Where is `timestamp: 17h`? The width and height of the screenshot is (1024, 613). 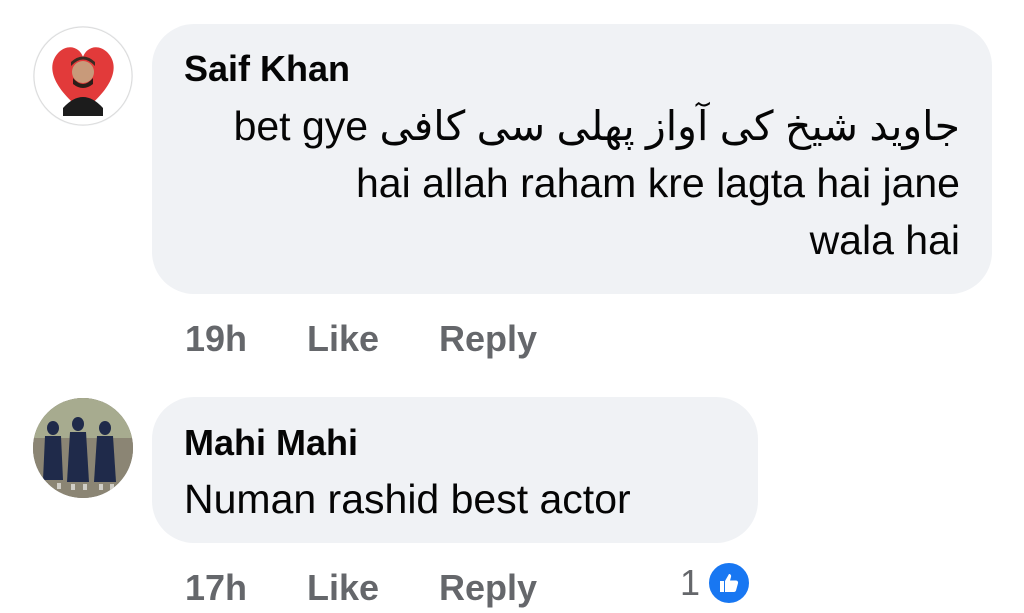
timestamp: 17h is located at coordinates (216, 588).